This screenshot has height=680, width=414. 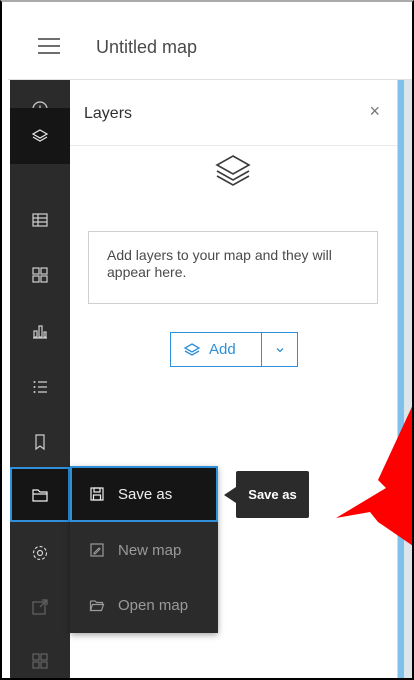 What do you see at coordinates (147, 47) in the screenshot?
I see `map-title: Untitled map` at bounding box center [147, 47].